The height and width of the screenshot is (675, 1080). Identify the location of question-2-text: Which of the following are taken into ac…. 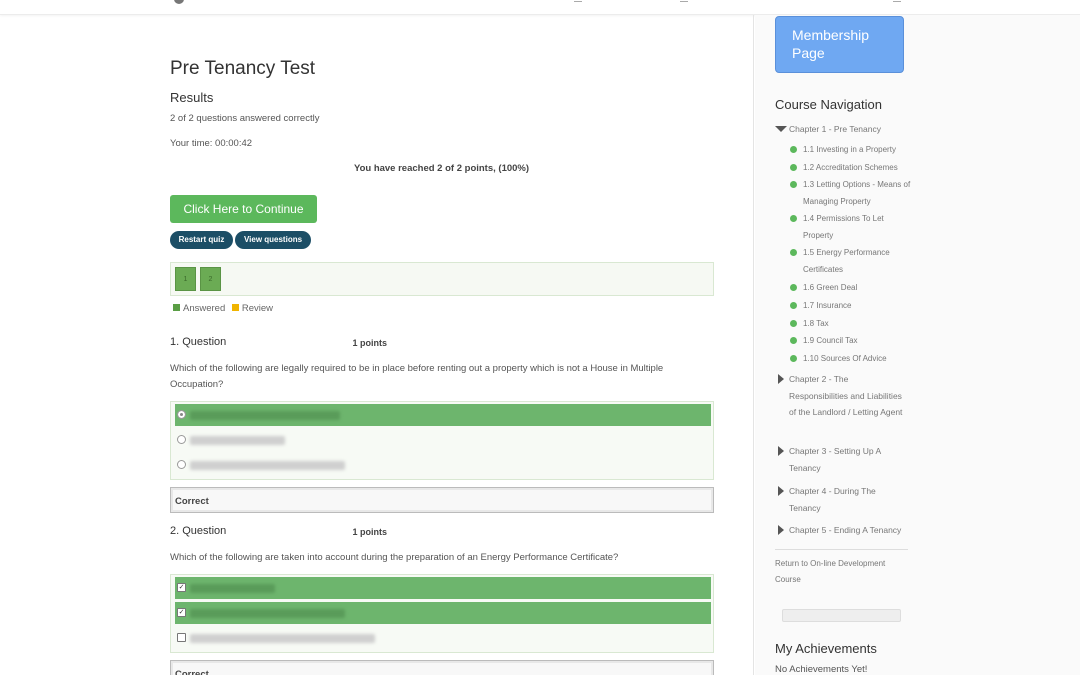
(394, 557).